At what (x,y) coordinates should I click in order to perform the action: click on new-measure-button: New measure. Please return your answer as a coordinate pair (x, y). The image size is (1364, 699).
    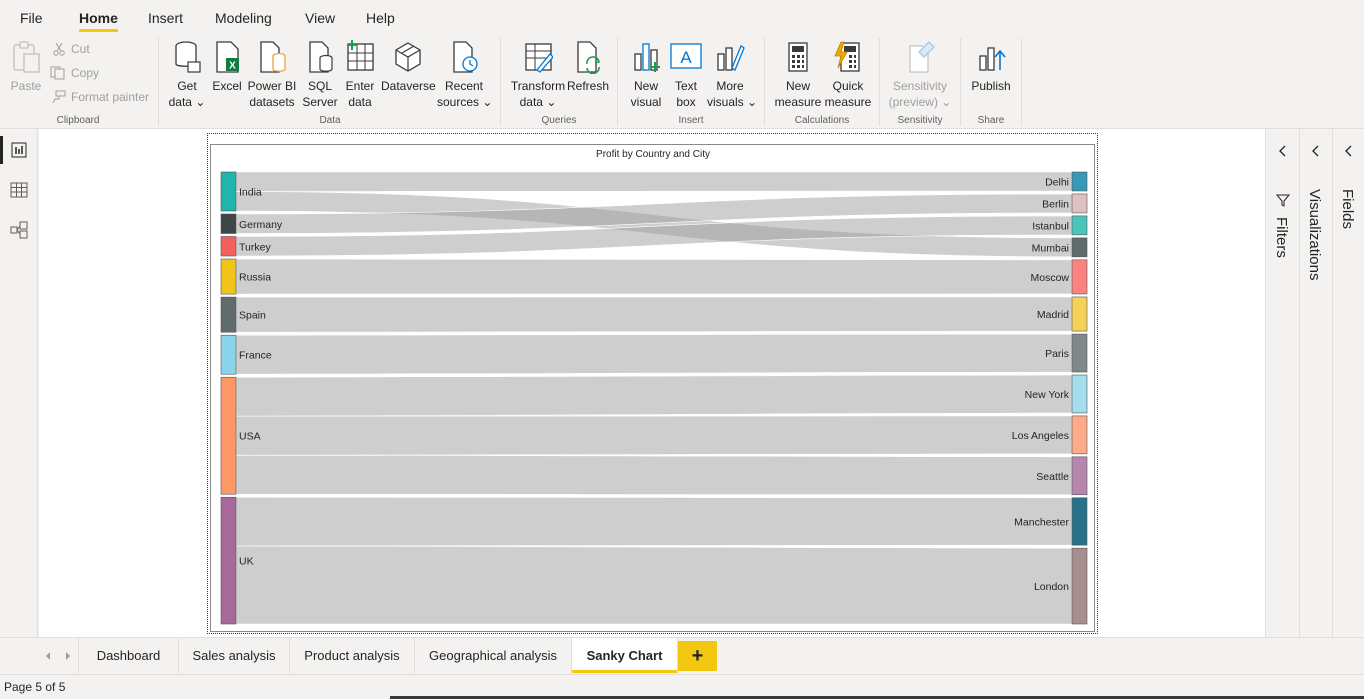
    Looking at the image, I should click on (798, 75).